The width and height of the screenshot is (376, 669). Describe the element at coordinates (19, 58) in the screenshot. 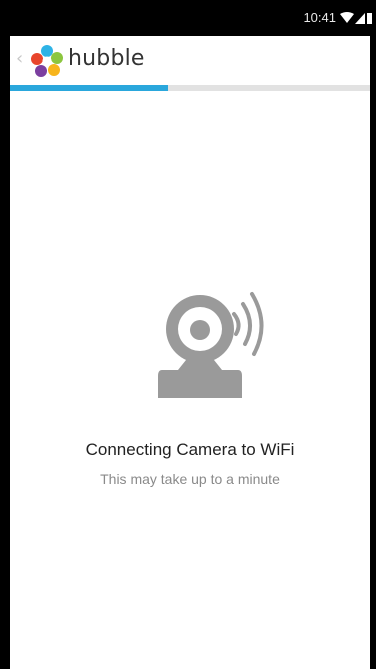

I see `chevron-left-icon: ‹` at that location.